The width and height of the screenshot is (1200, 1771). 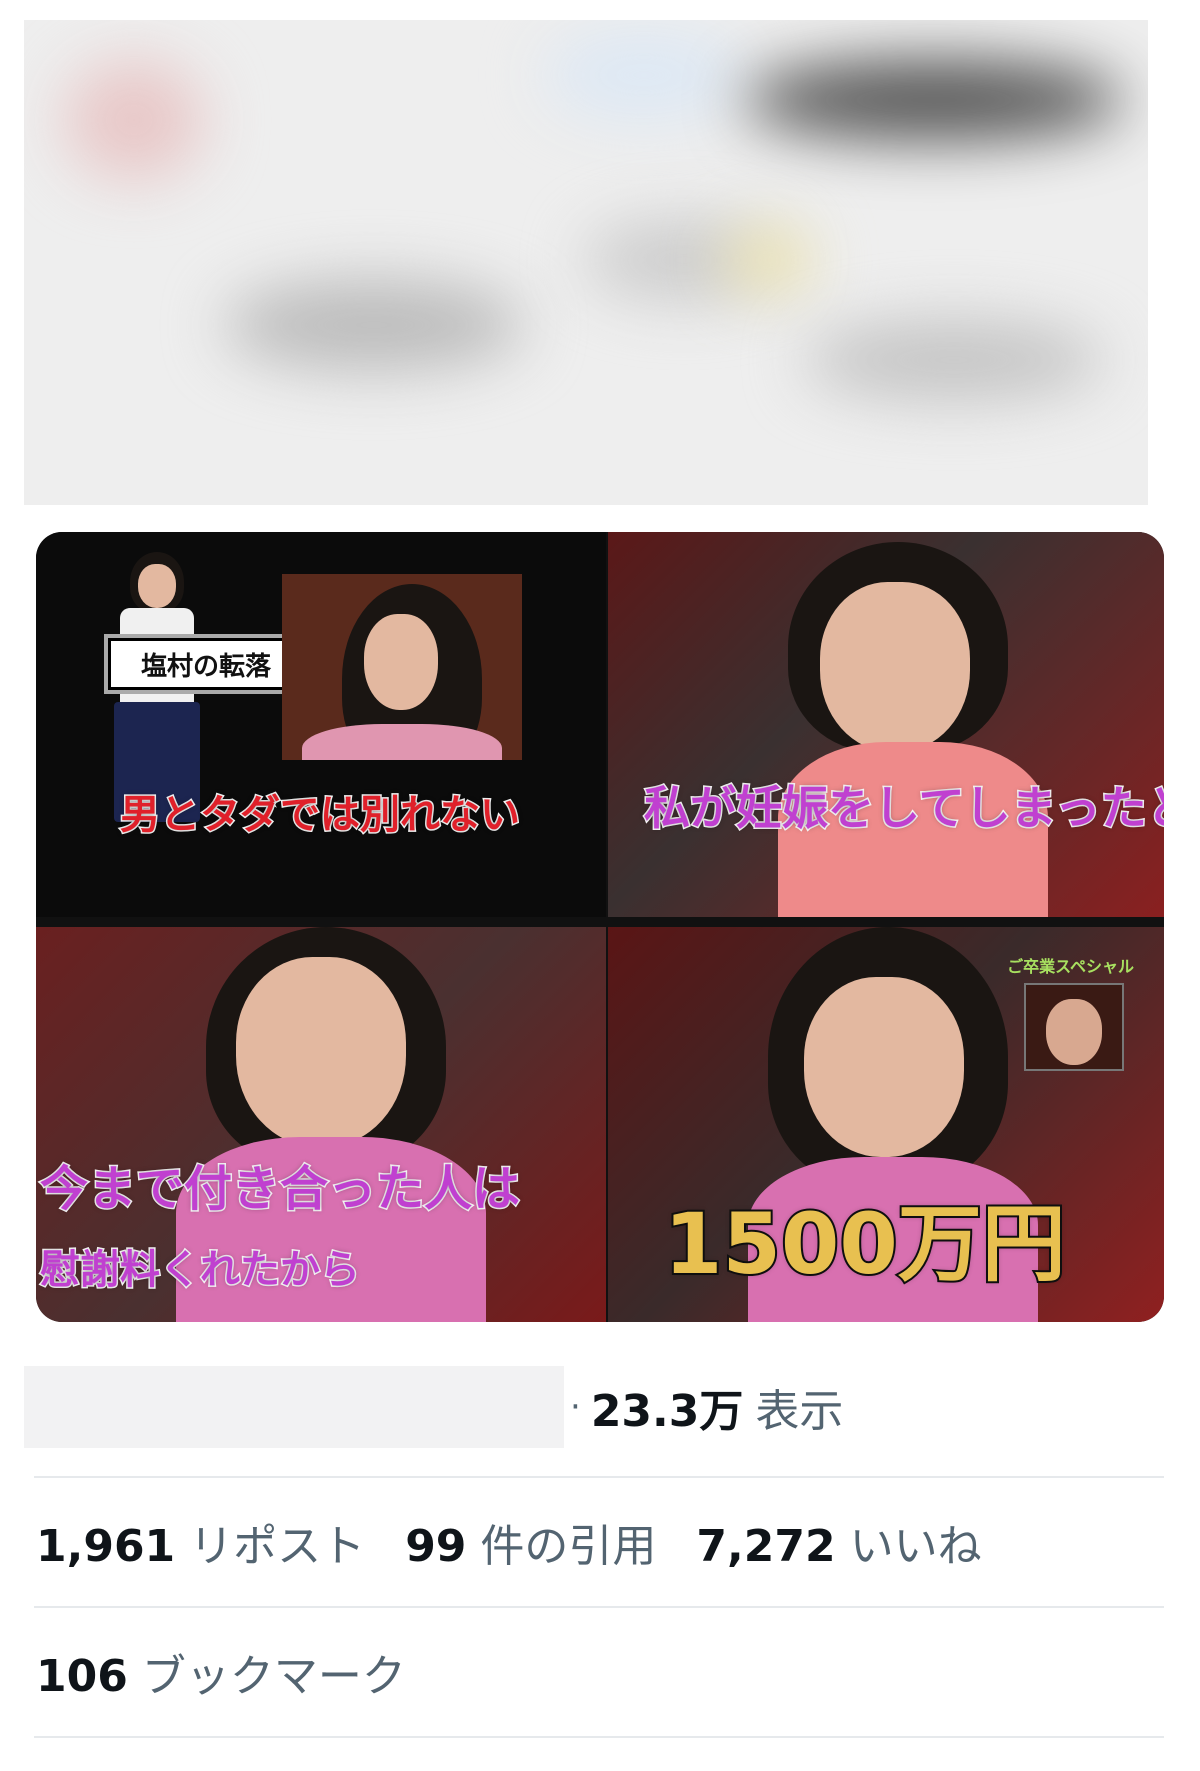 I want to click on panel-2-caption: 私が妊娠をしてしまったと, so click(x=903, y=808).